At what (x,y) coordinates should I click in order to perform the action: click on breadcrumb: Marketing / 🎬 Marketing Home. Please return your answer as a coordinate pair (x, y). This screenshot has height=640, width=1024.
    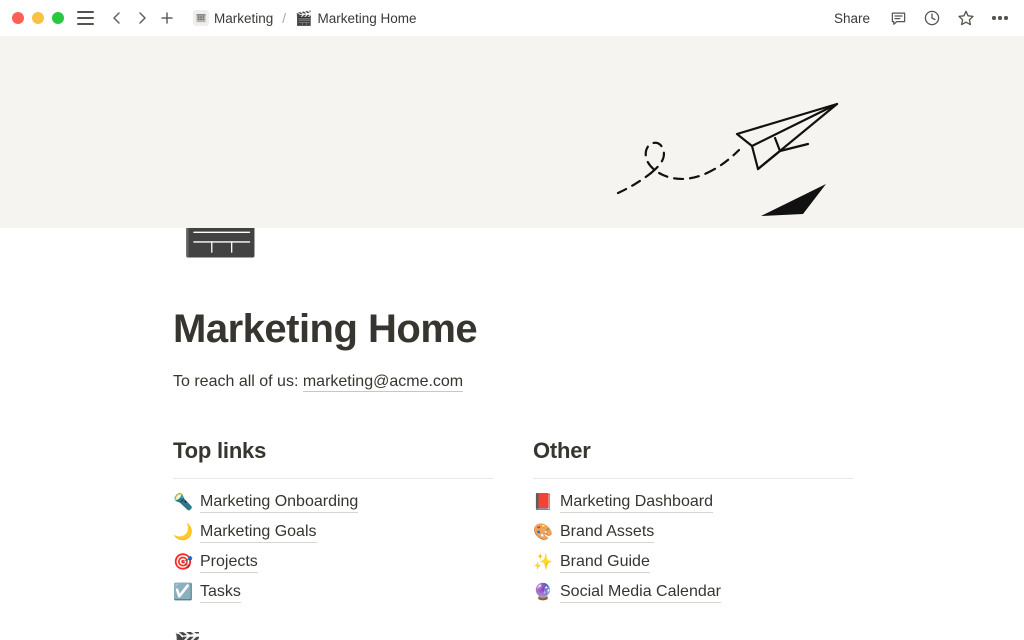
    Looking at the image, I should click on (305, 18).